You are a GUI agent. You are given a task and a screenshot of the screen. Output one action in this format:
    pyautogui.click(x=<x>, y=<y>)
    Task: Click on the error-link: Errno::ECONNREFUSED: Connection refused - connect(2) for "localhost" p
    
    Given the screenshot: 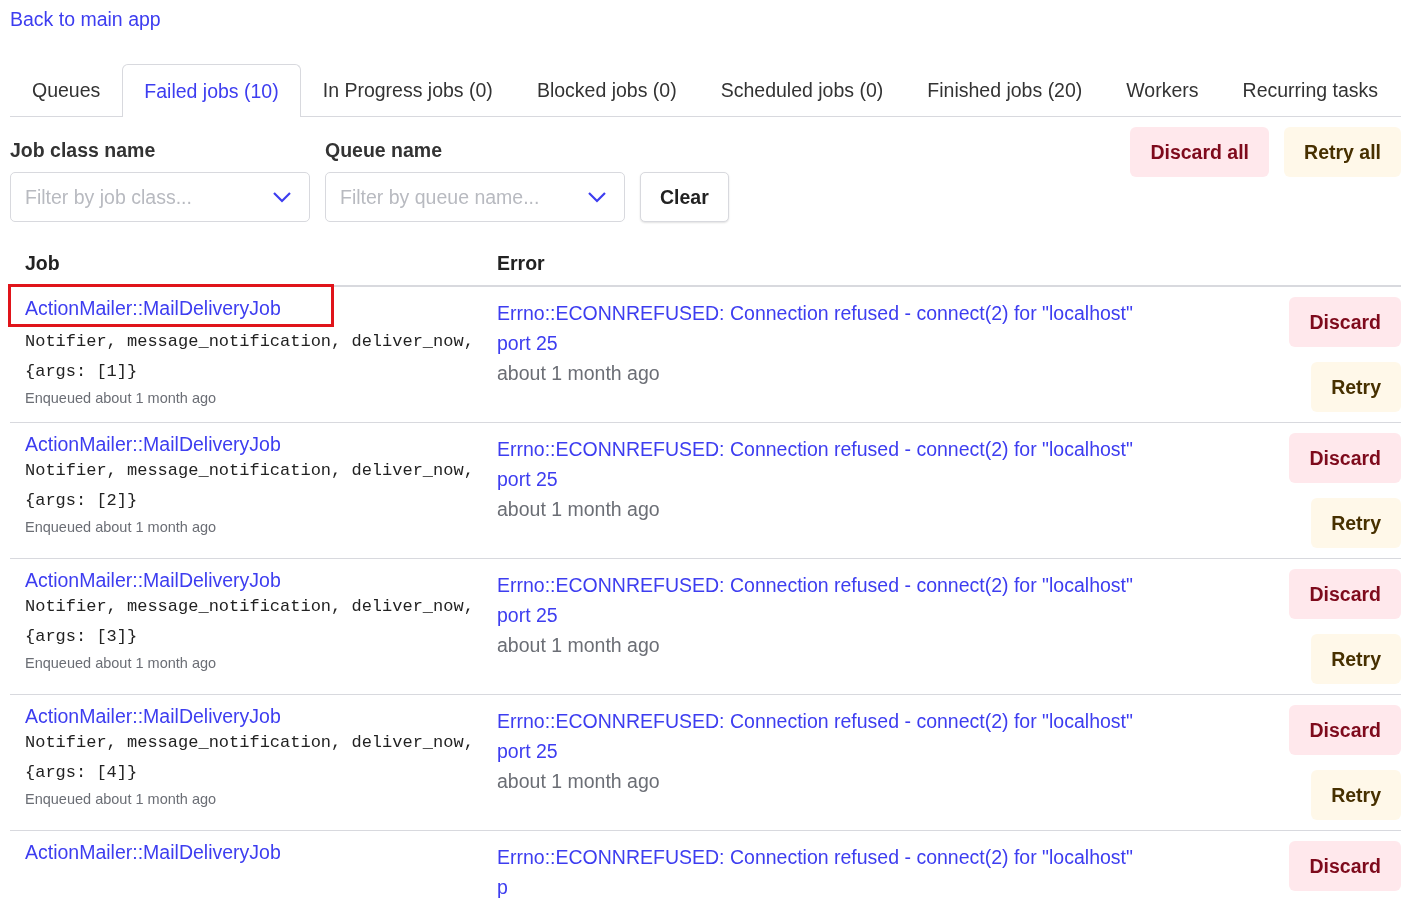 What is the action you would take?
    pyautogui.click(x=822, y=872)
    